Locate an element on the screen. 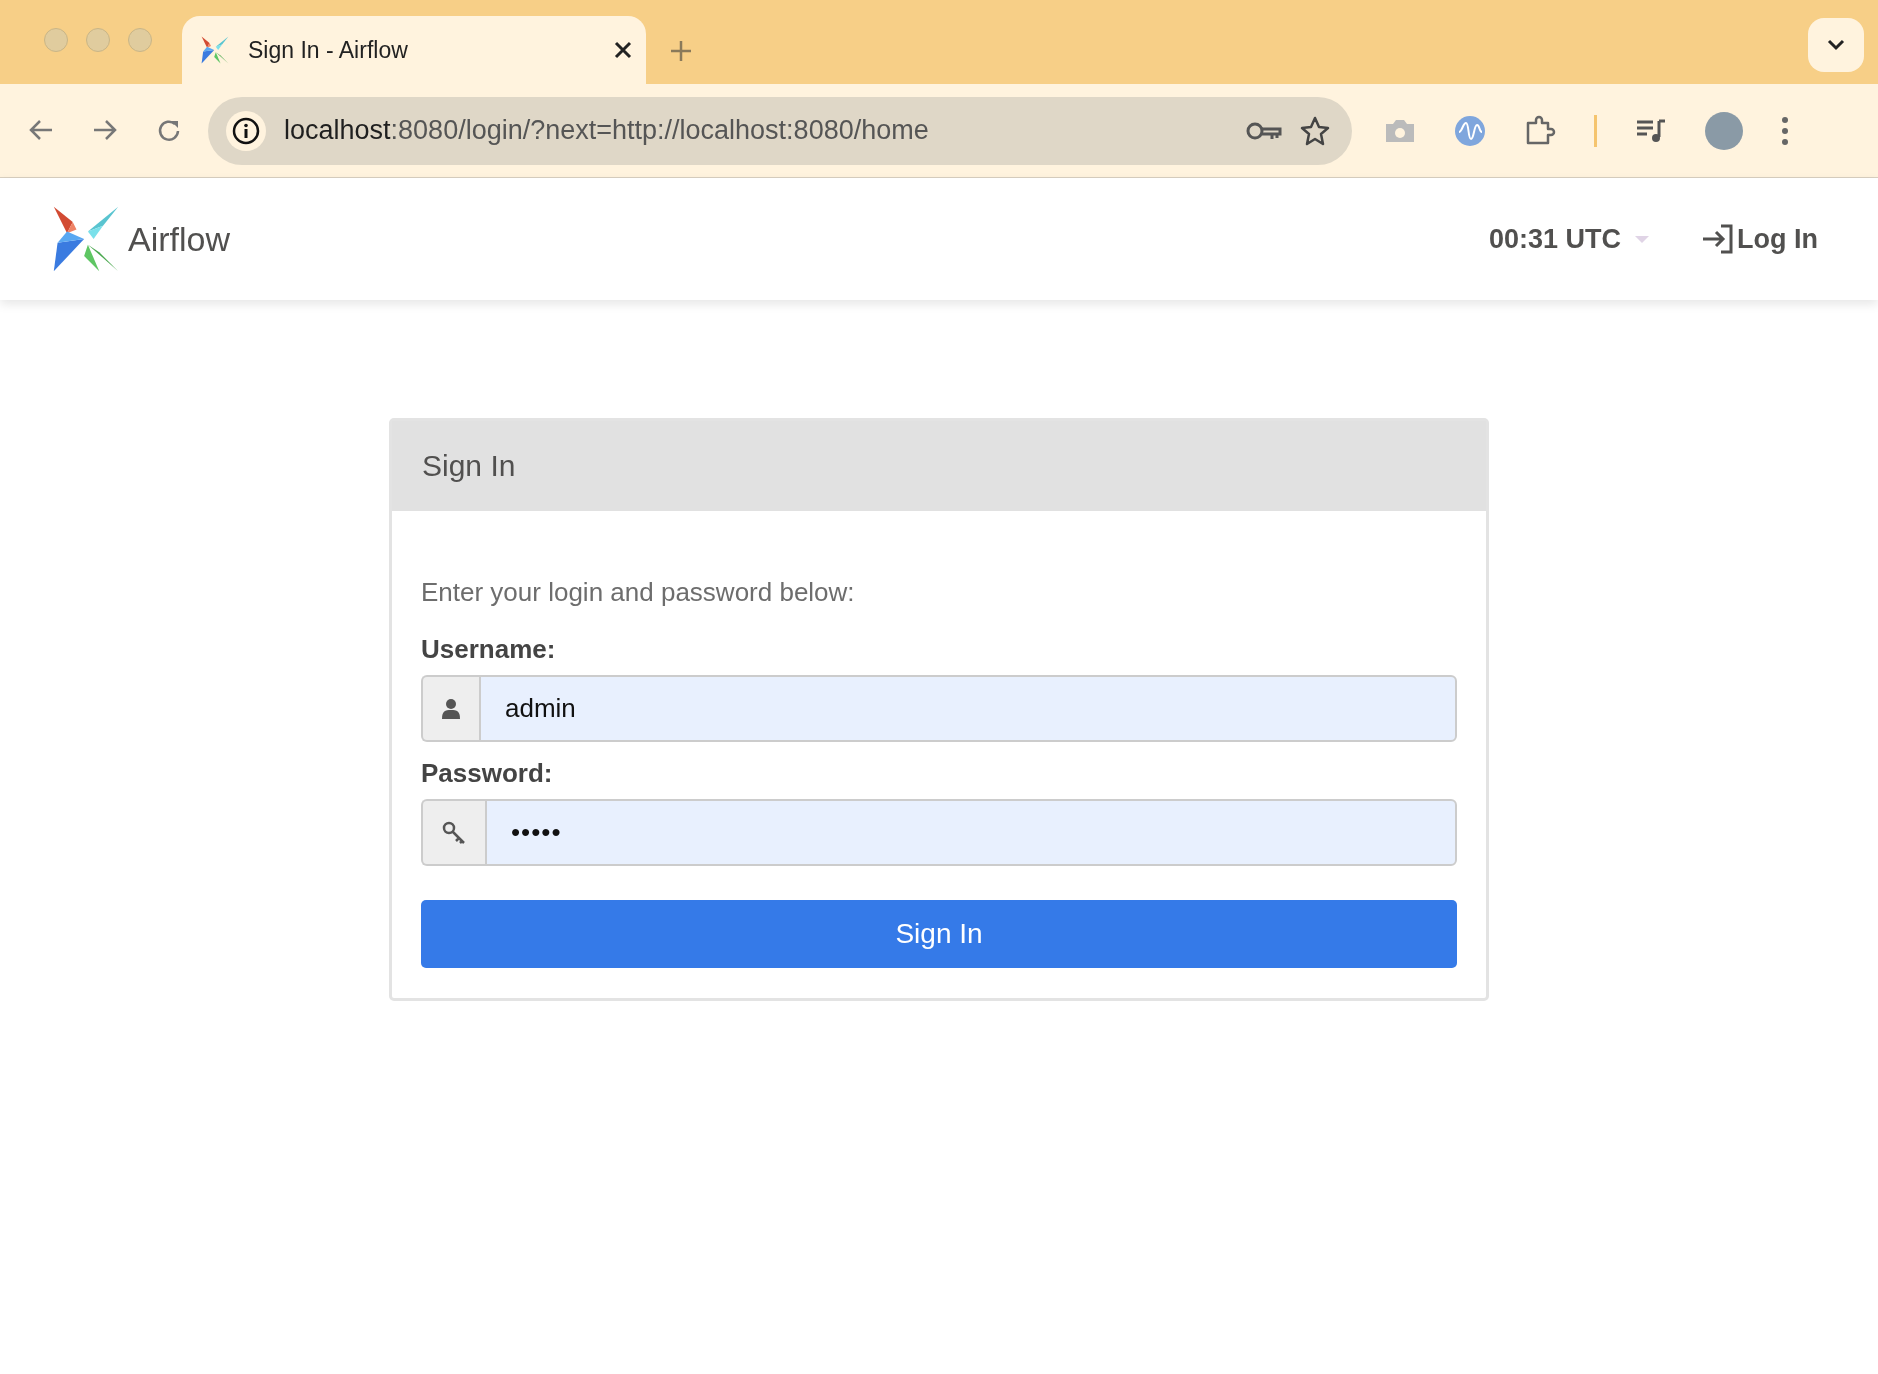 The height and width of the screenshot is (1374, 1878). login-link: Log In is located at coordinates (1759, 239).